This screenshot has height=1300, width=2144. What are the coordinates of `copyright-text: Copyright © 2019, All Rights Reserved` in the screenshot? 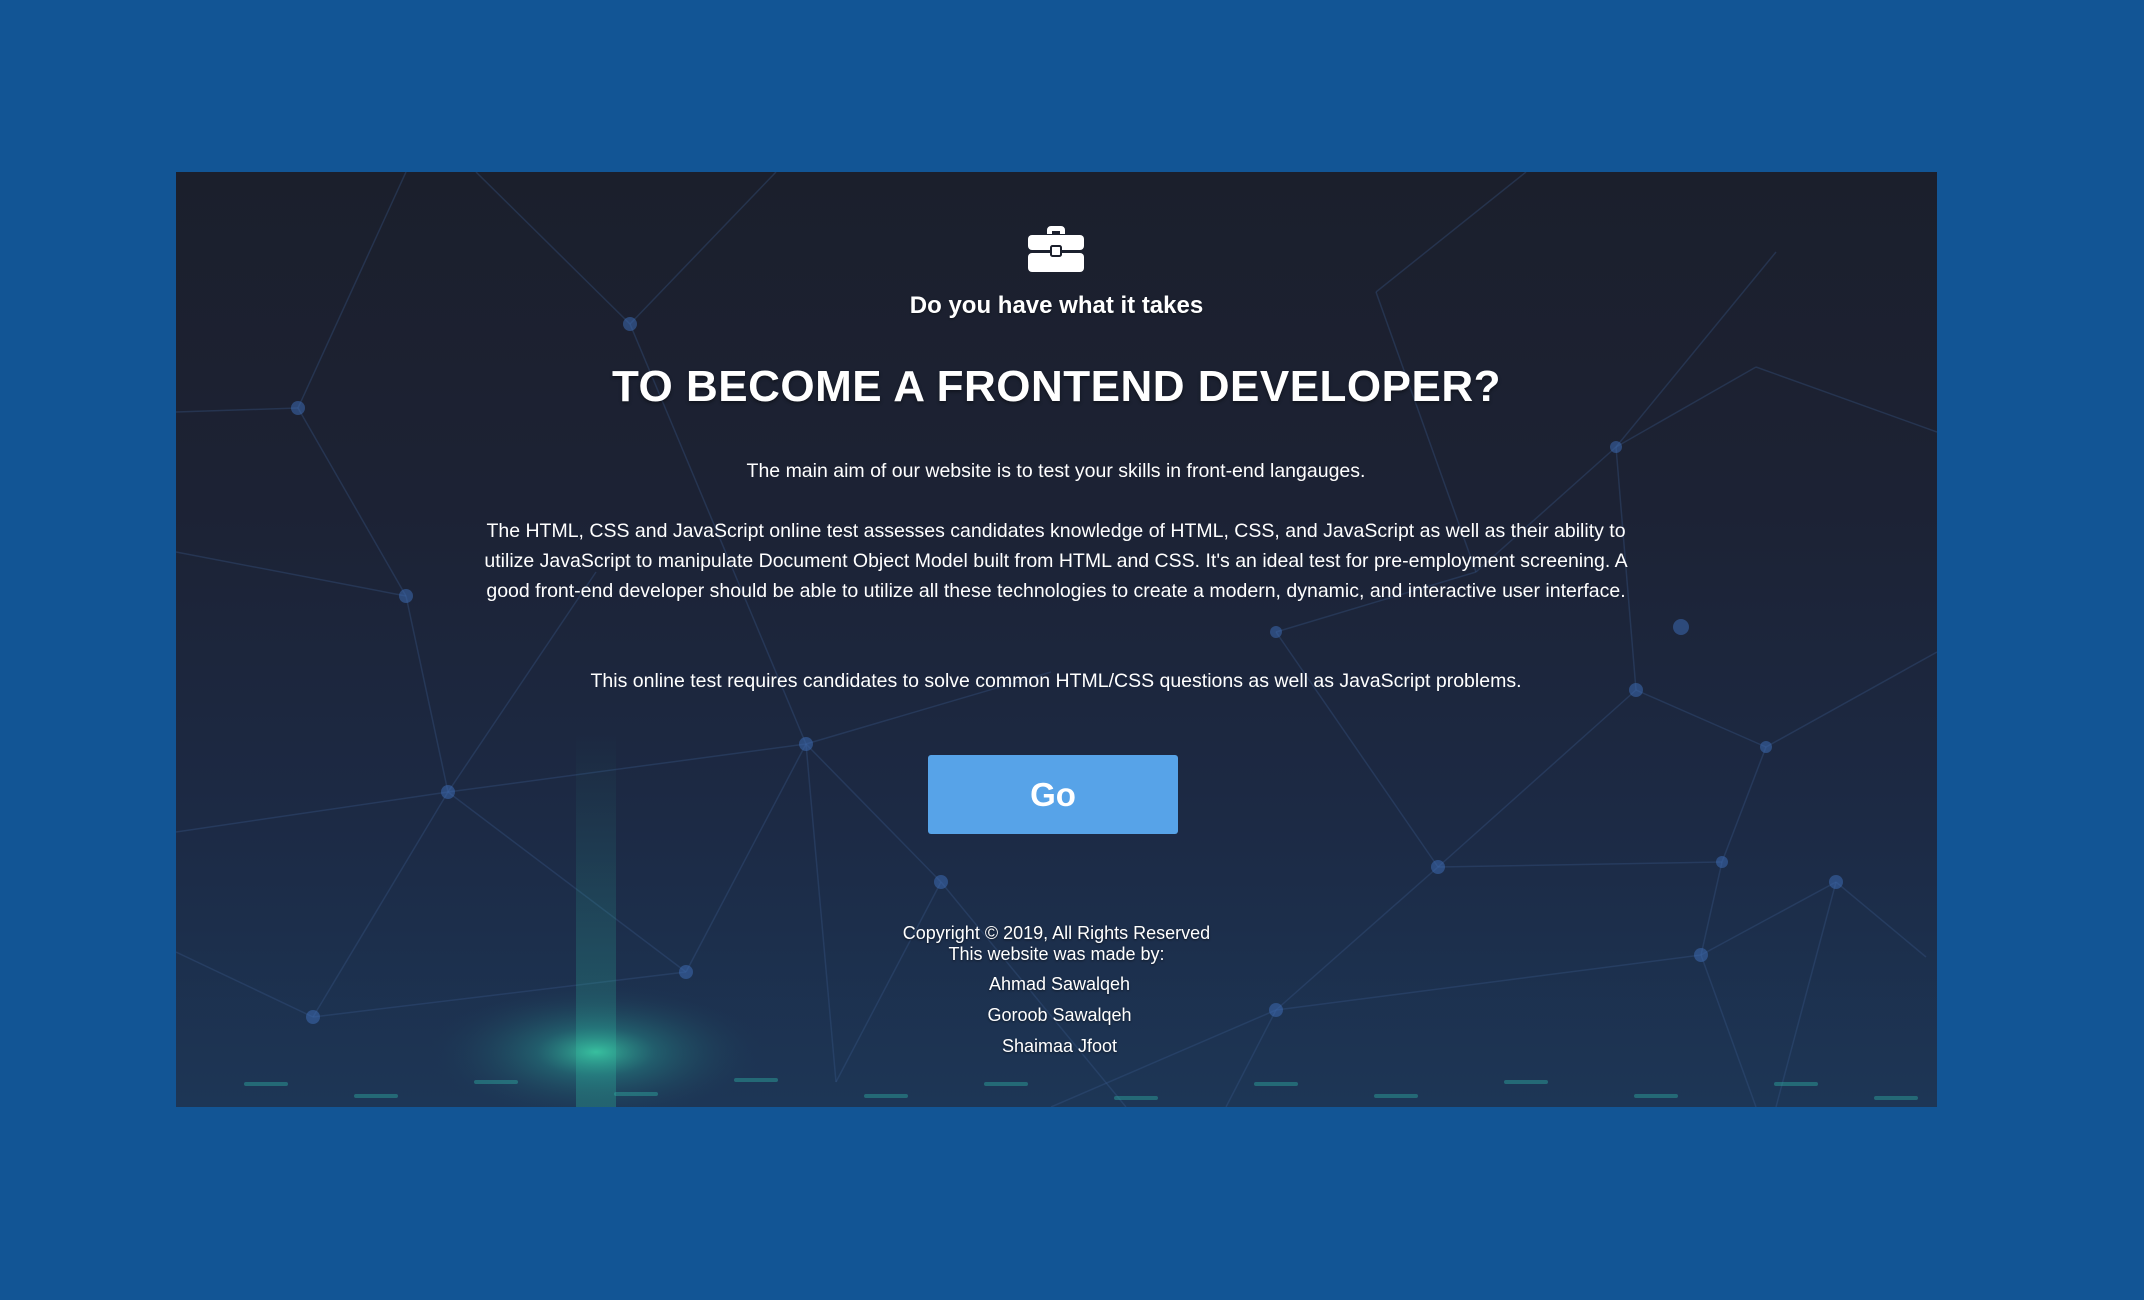 It's located at (1056, 933).